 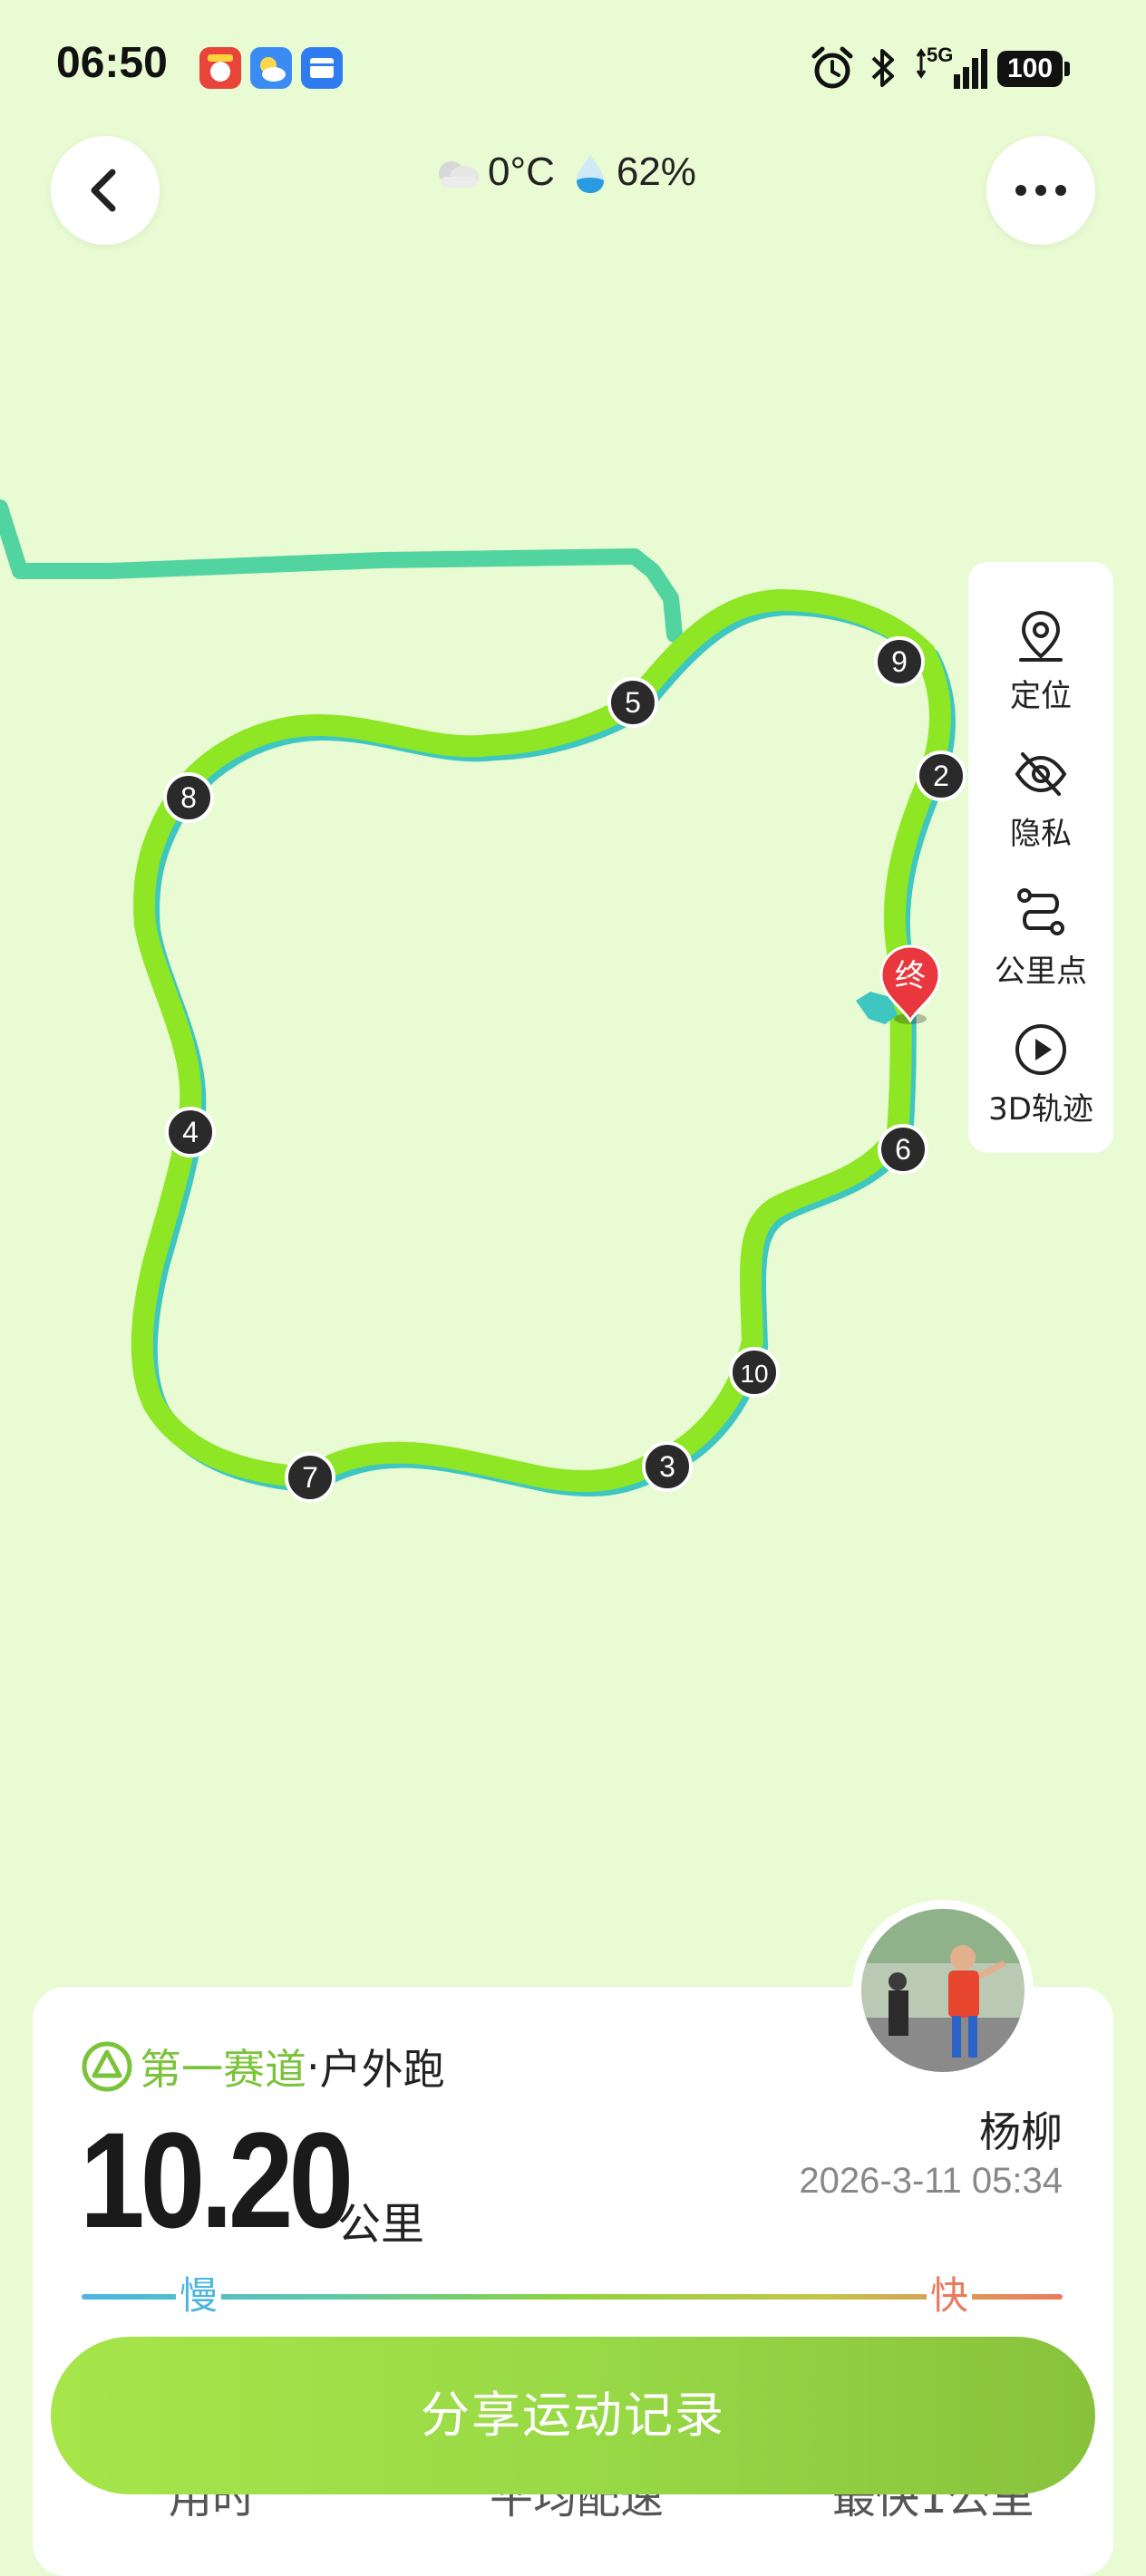 I want to click on status-time: 06:50, so click(x=112, y=63).